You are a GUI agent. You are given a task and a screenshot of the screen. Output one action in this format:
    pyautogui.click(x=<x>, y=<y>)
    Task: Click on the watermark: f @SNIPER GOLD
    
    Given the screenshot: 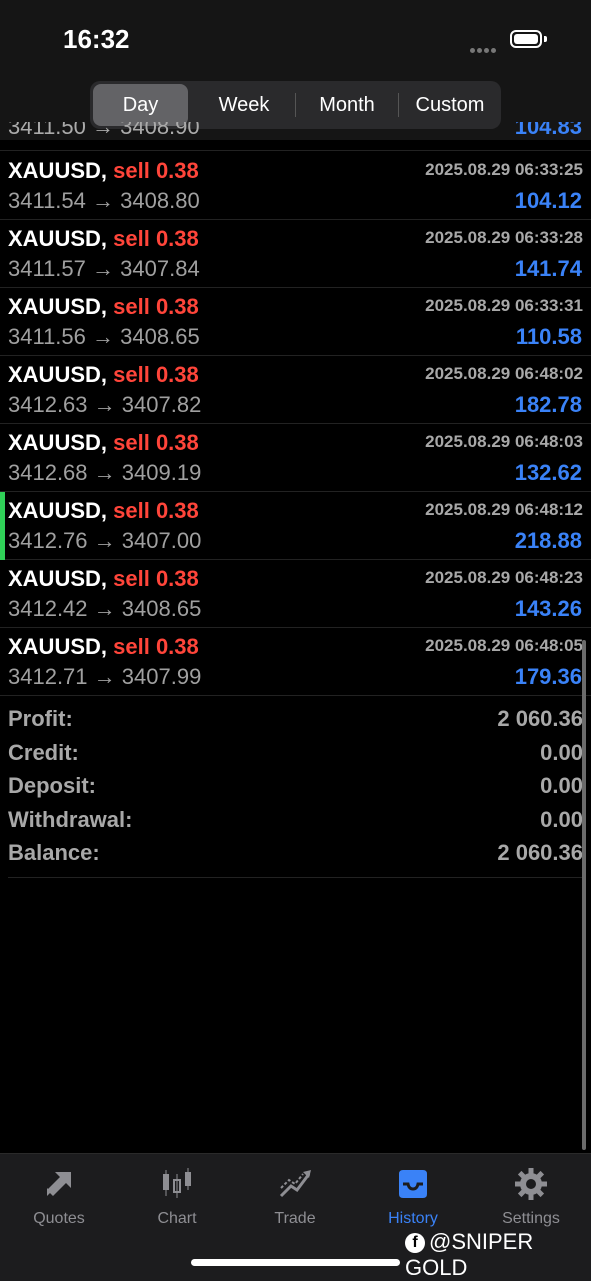 What is the action you would take?
    pyautogui.click(x=498, y=1255)
    